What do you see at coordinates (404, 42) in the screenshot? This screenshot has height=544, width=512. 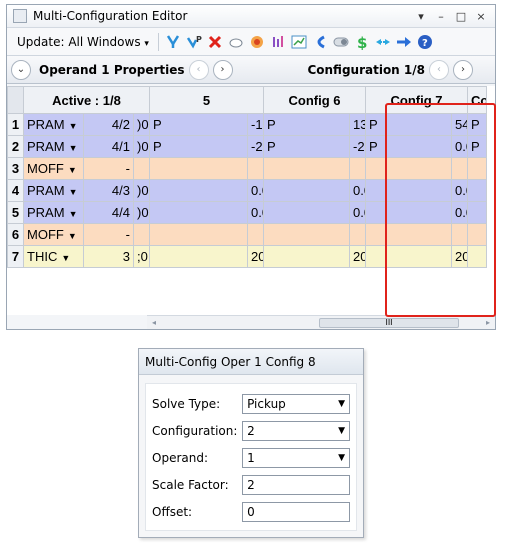 I see `next-arrow-icon` at bounding box center [404, 42].